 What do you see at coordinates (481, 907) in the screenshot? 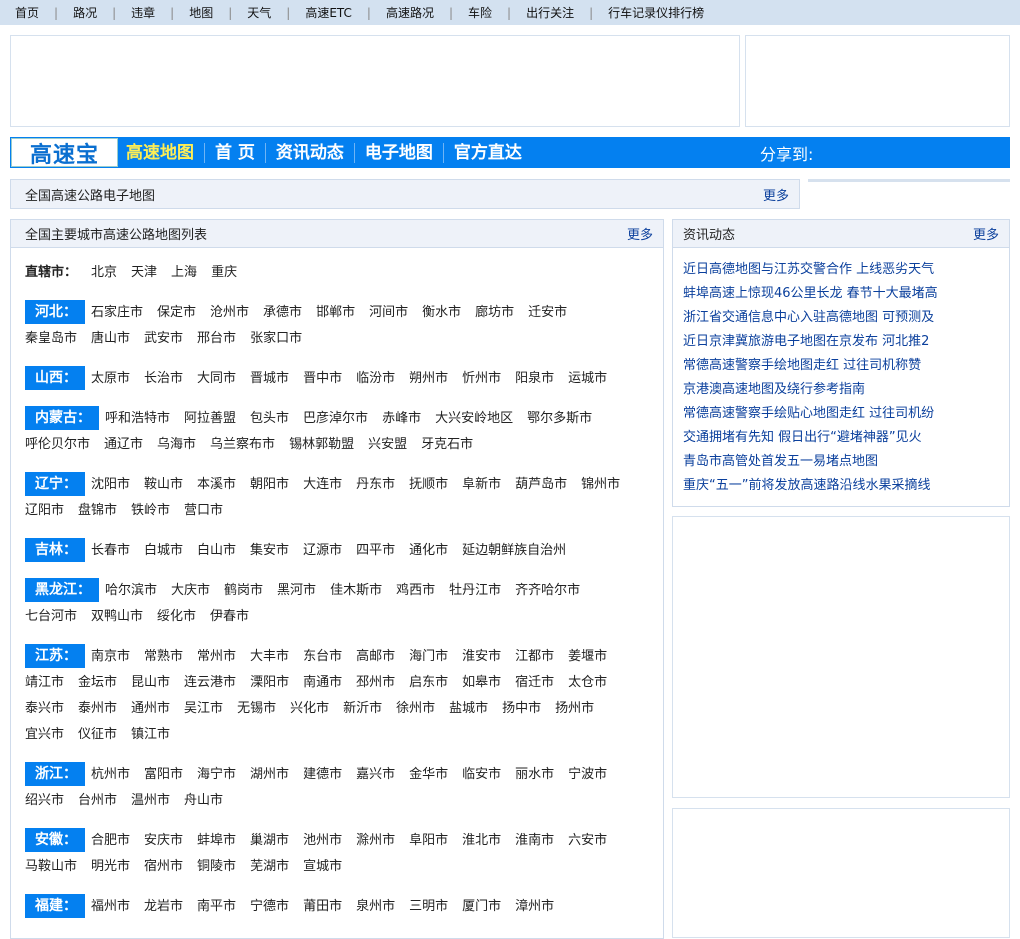
I see `city-link: 厦门市` at bounding box center [481, 907].